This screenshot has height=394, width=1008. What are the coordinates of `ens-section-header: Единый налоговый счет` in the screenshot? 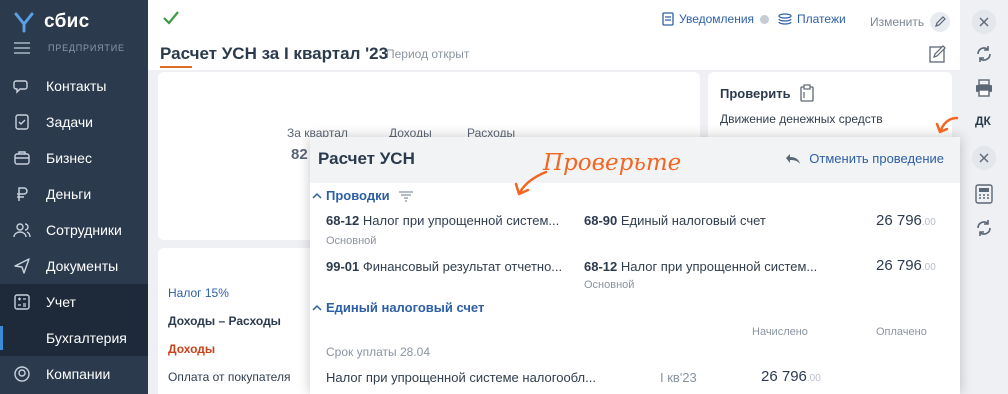 It's located at (398, 307).